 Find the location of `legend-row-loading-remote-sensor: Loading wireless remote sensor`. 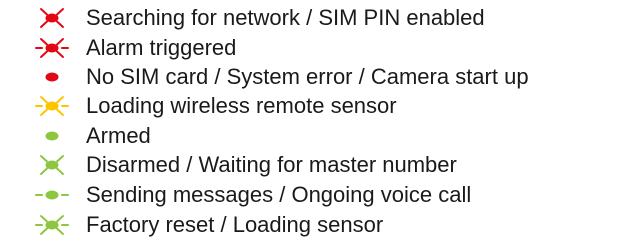

legend-row-loading-remote-sensor: Loading wireless remote sensor is located at coordinates (309, 106).